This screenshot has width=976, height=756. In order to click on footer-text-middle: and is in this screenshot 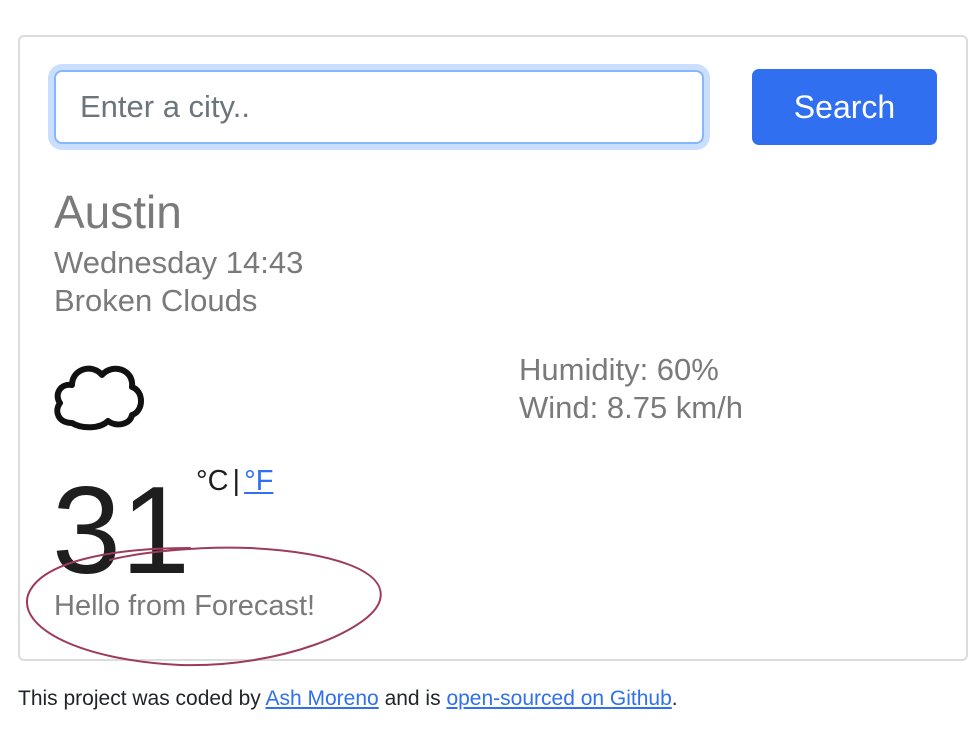, I will do `click(412, 698)`.